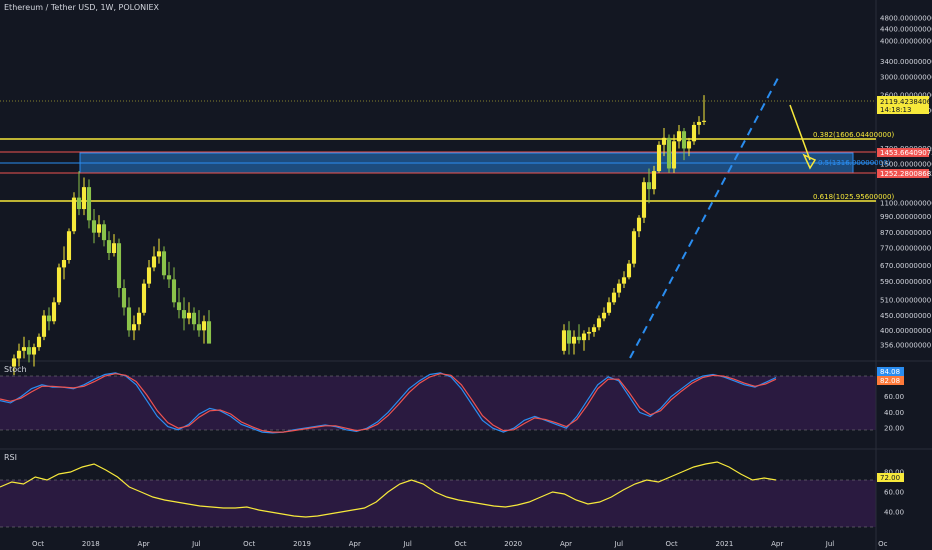 This screenshot has height=550, width=932. I want to click on price-tick-3: 3400.00000000, so click(906, 62).